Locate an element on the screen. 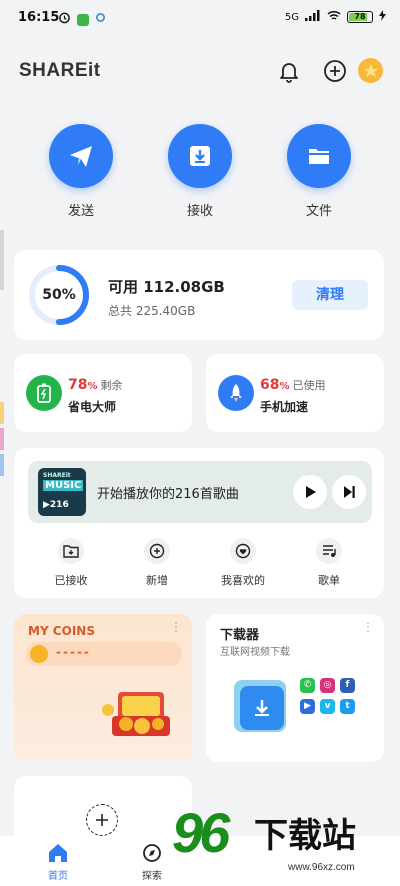 This screenshot has height=886, width=400. battery-saver-unit: % is located at coordinates (92, 386).